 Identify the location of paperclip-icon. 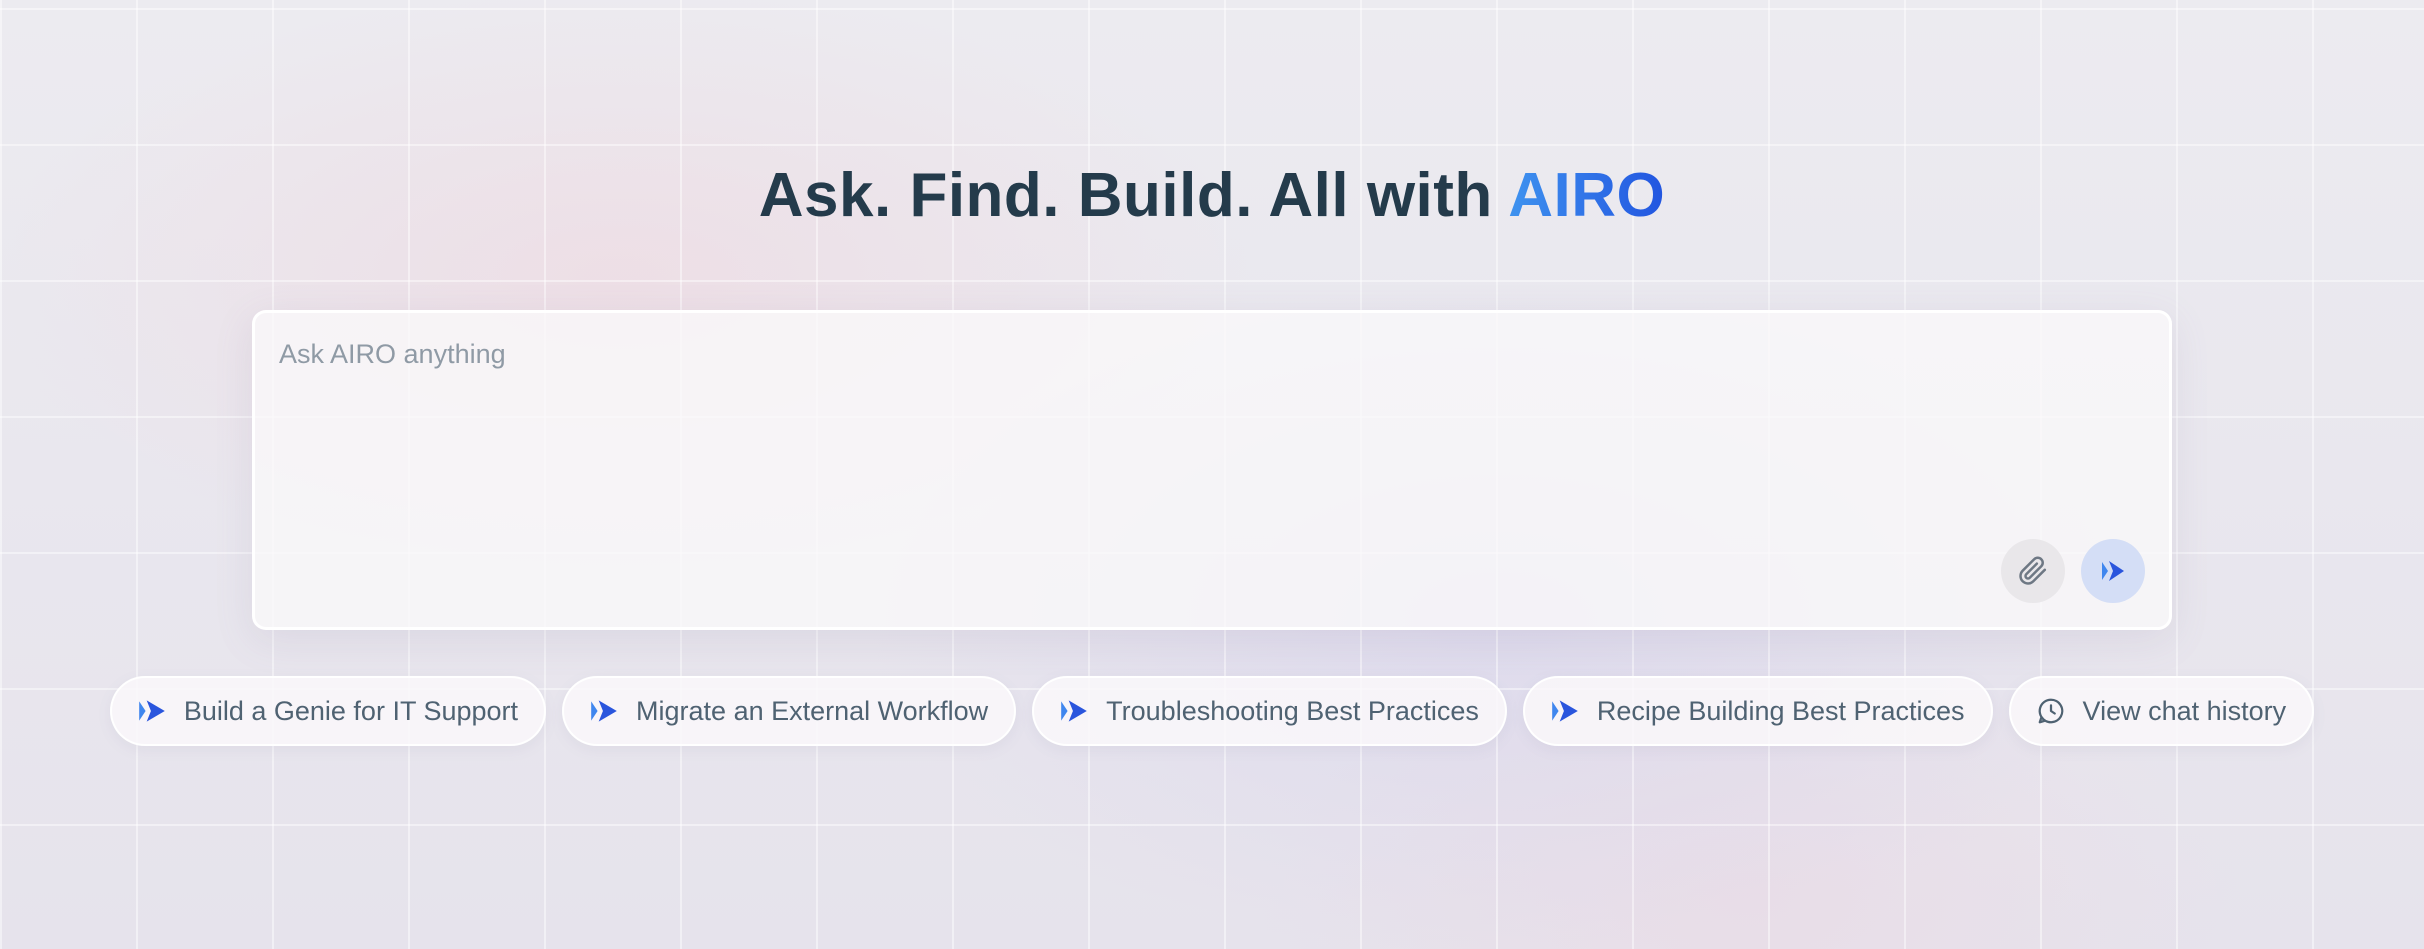
(2033, 571).